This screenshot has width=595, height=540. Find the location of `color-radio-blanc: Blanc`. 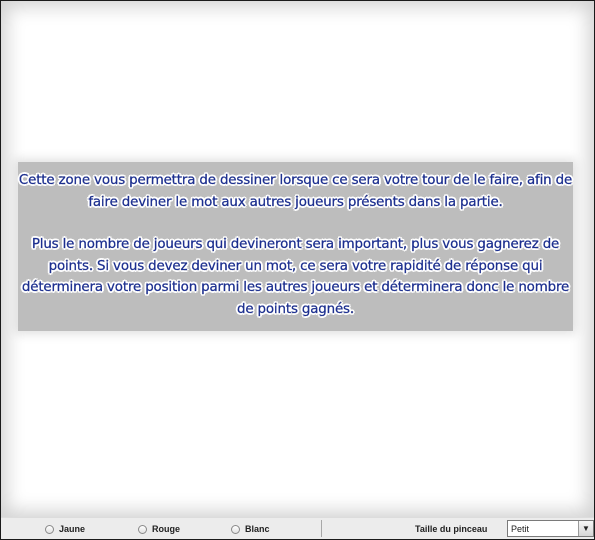

color-radio-blanc: Blanc is located at coordinates (250, 528).